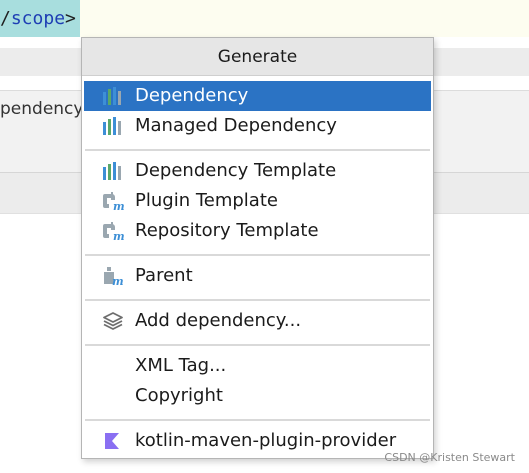  I want to click on popup-title: Generate, so click(257, 57).